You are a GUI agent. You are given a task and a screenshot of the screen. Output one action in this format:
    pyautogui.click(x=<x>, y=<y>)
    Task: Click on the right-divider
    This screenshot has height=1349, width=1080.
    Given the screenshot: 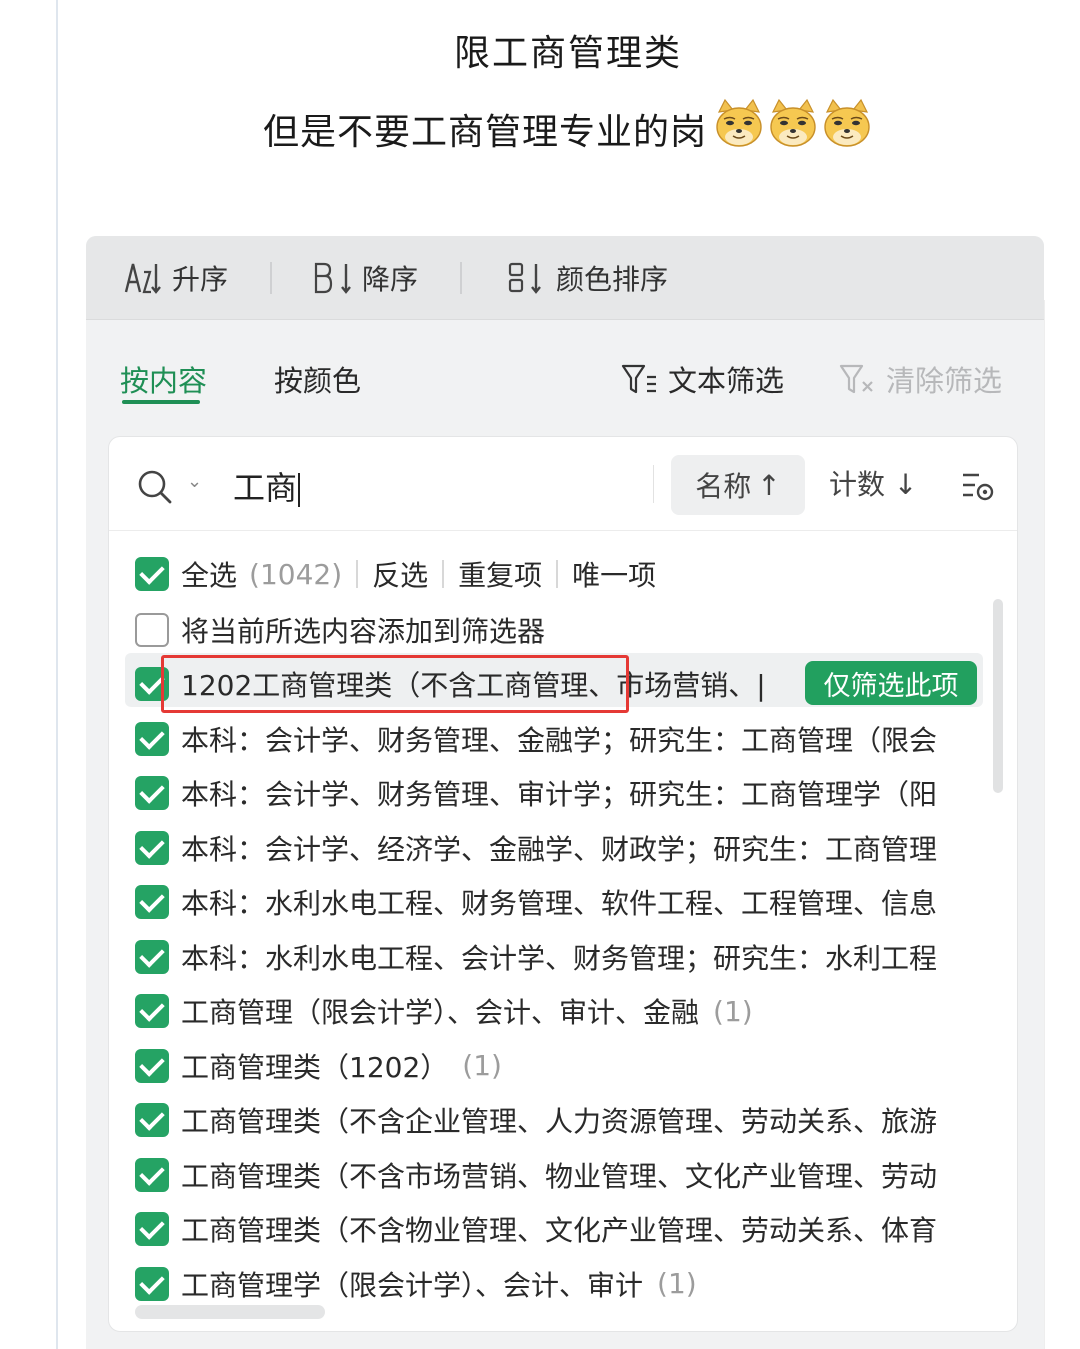 What is the action you would take?
    pyautogui.click(x=1044, y=824)
    